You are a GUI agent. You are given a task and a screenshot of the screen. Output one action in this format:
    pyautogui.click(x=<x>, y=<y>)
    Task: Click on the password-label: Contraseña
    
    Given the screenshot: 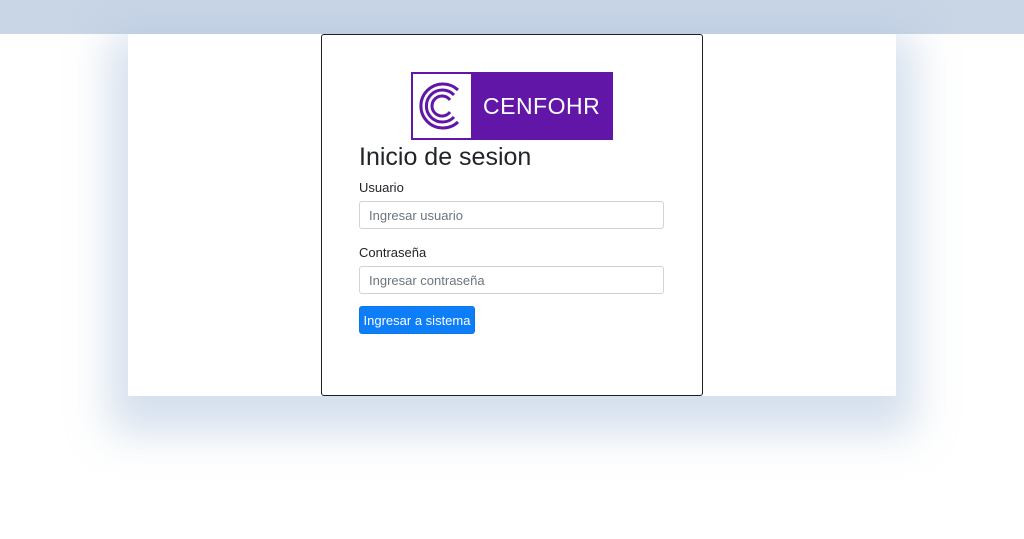 What is the action you would take?
    pyautogui.click(x=393, y=252)
    